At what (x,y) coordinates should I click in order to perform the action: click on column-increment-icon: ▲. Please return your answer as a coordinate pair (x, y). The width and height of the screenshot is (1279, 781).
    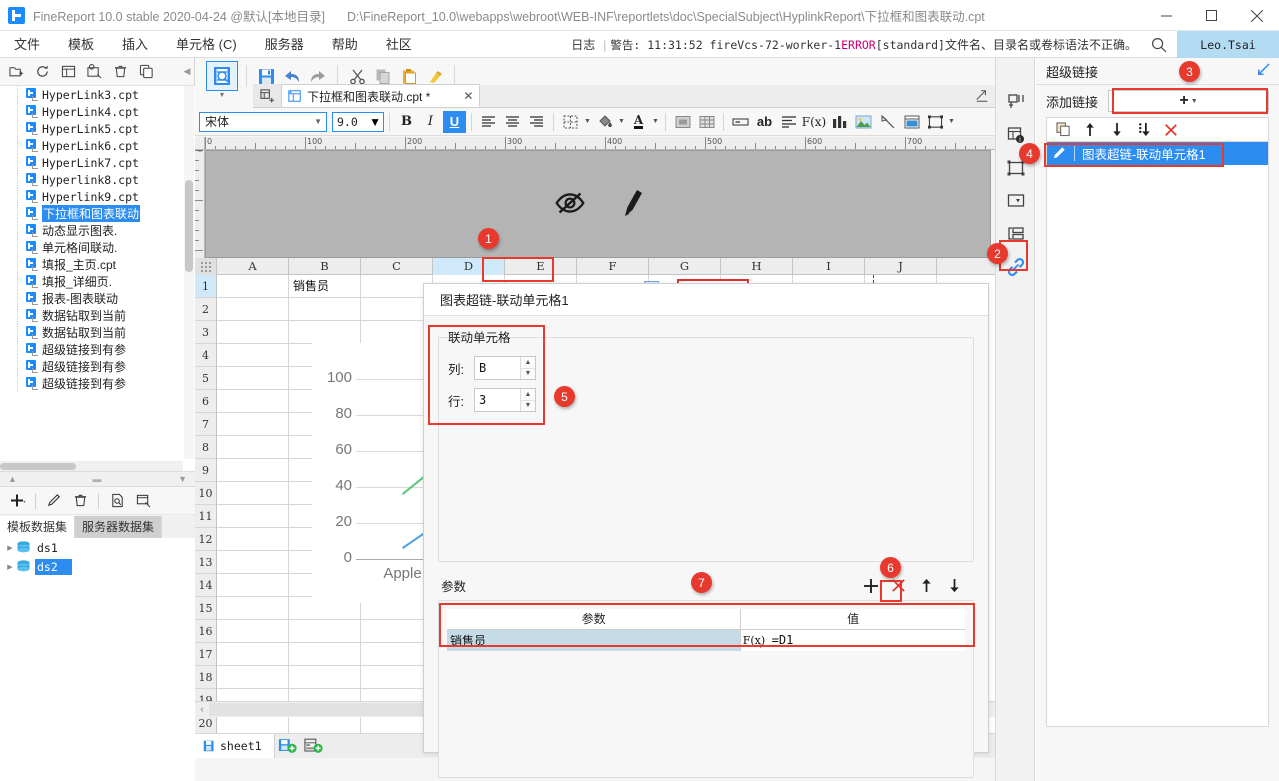
    Looking at the image, I should click on (528, 363).